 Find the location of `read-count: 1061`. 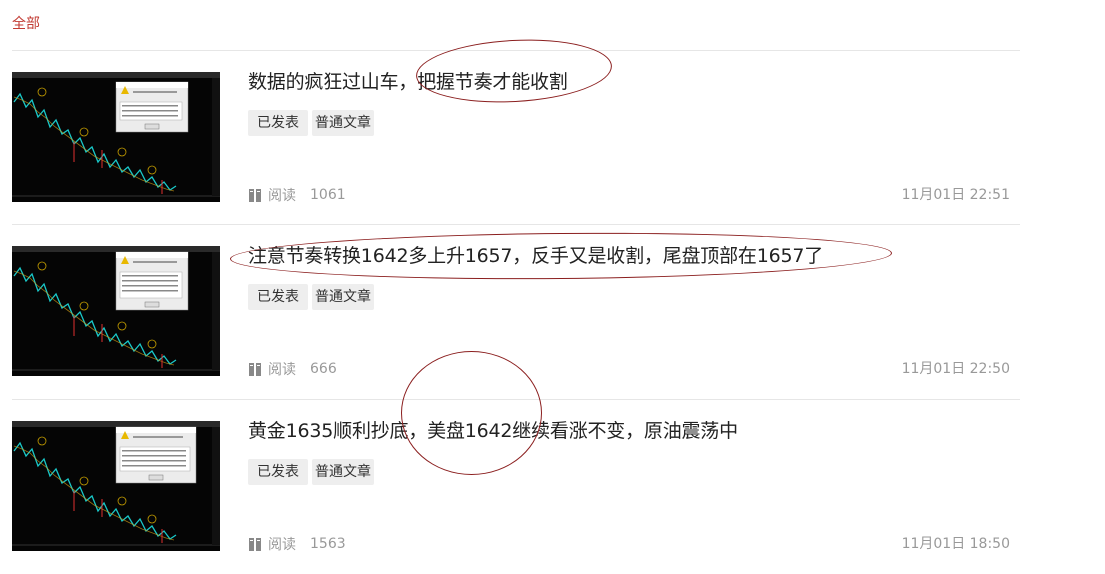

read-count: 1061 is located at coordinates (328, 195).